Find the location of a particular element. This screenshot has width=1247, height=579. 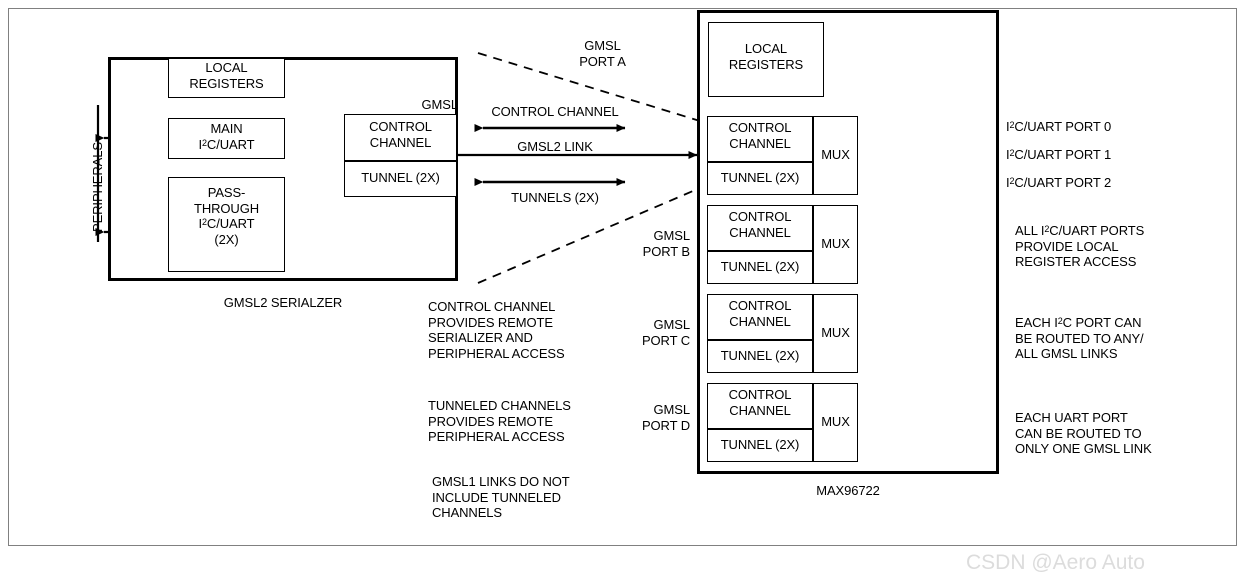

serializer-control-channel-label: CONTROL CHANNEL is located at coordinates (400, 134).